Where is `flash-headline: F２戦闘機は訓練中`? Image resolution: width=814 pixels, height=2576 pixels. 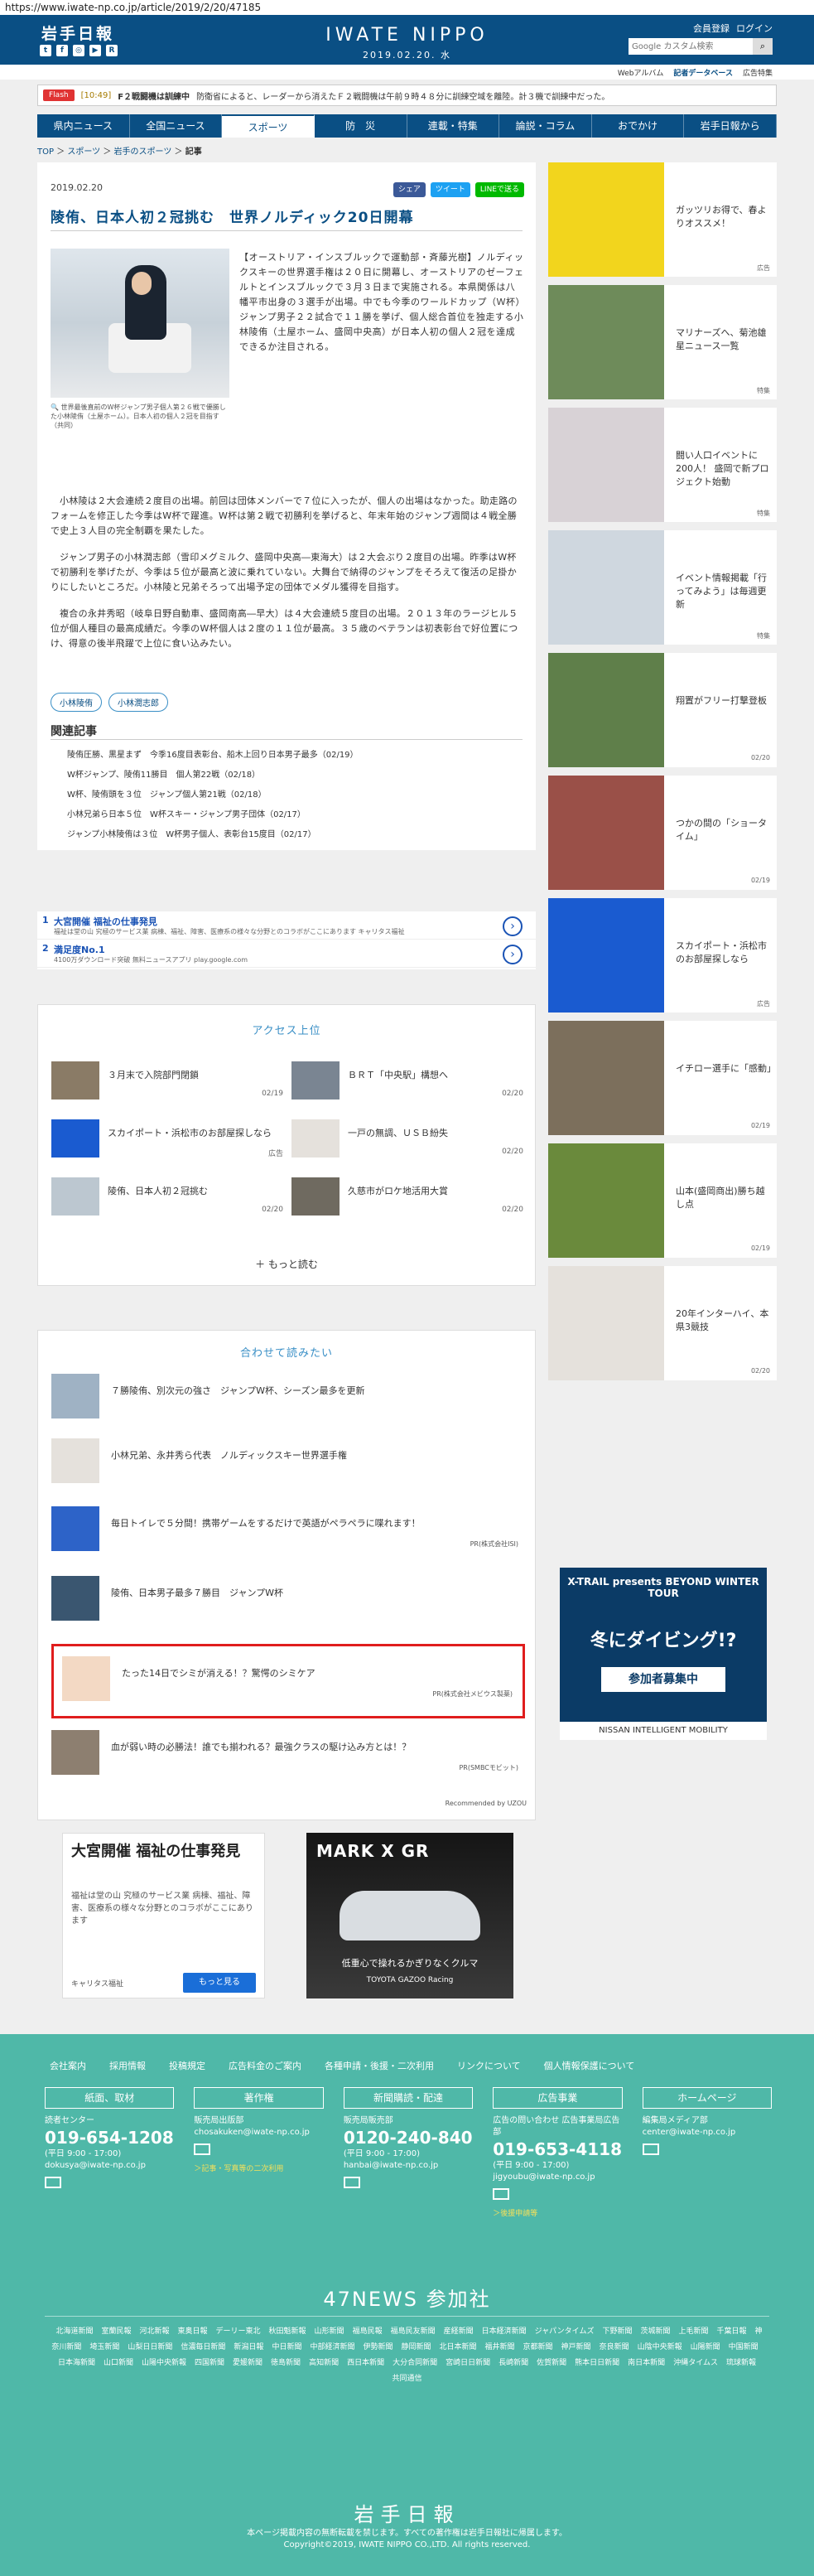 flash-headline: F２戦闘機は訓練中 is located at coordinates (154, 95).